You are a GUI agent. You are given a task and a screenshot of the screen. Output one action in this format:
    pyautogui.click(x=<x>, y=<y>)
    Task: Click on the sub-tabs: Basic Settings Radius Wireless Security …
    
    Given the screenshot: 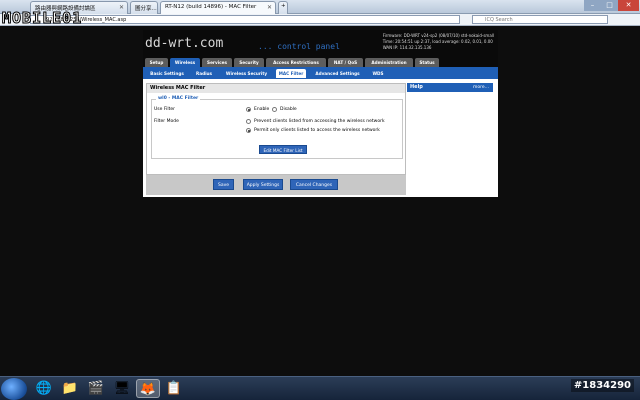 What is the action you would take?
    pyautogui.click(x=320, y=73)
    